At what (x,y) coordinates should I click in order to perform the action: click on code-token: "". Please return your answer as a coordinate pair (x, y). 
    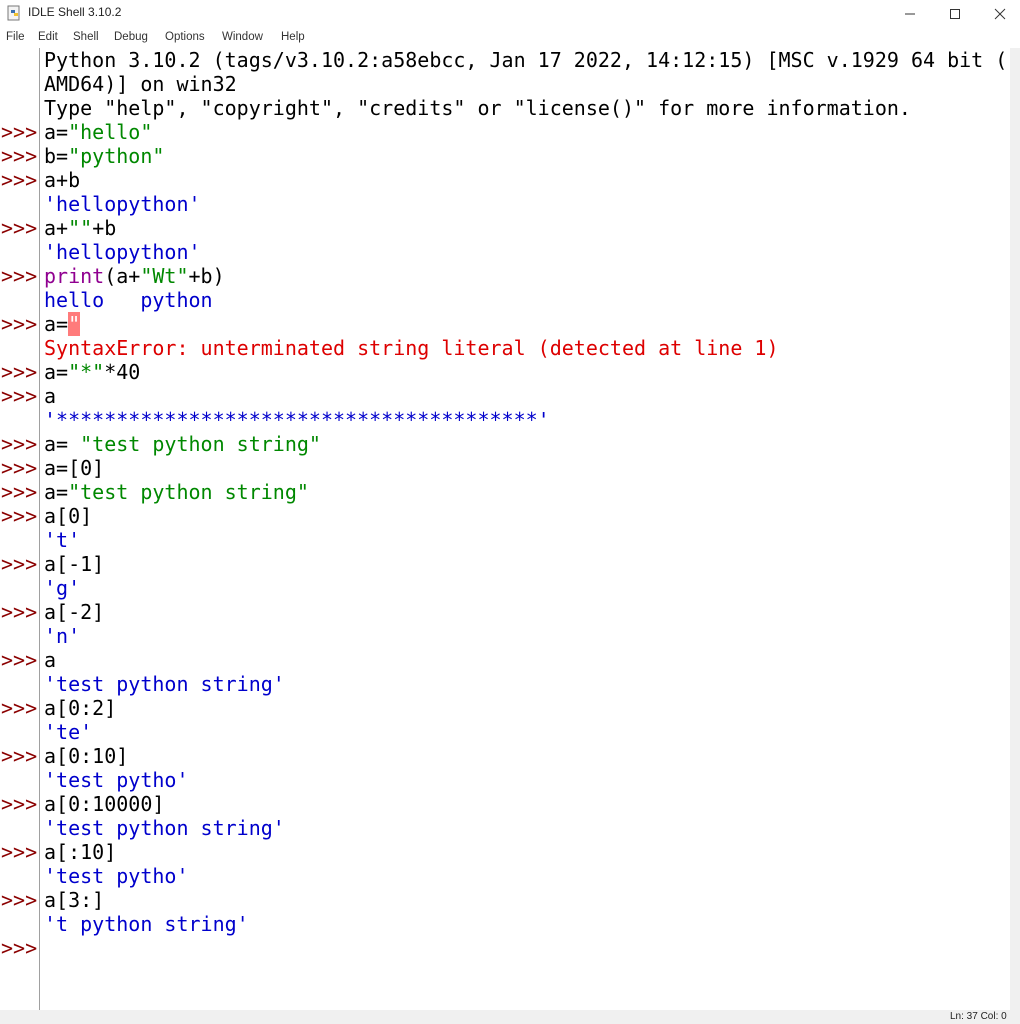
    Looking at the image, I should click on (80, 228).